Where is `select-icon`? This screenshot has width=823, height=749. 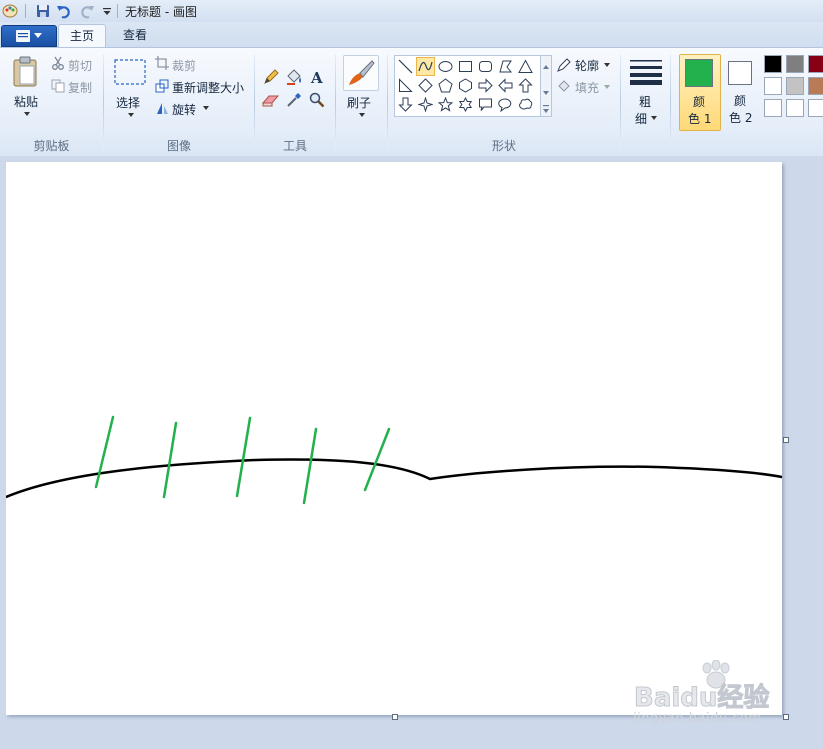 select-icon is located at coordinates (130, 72).